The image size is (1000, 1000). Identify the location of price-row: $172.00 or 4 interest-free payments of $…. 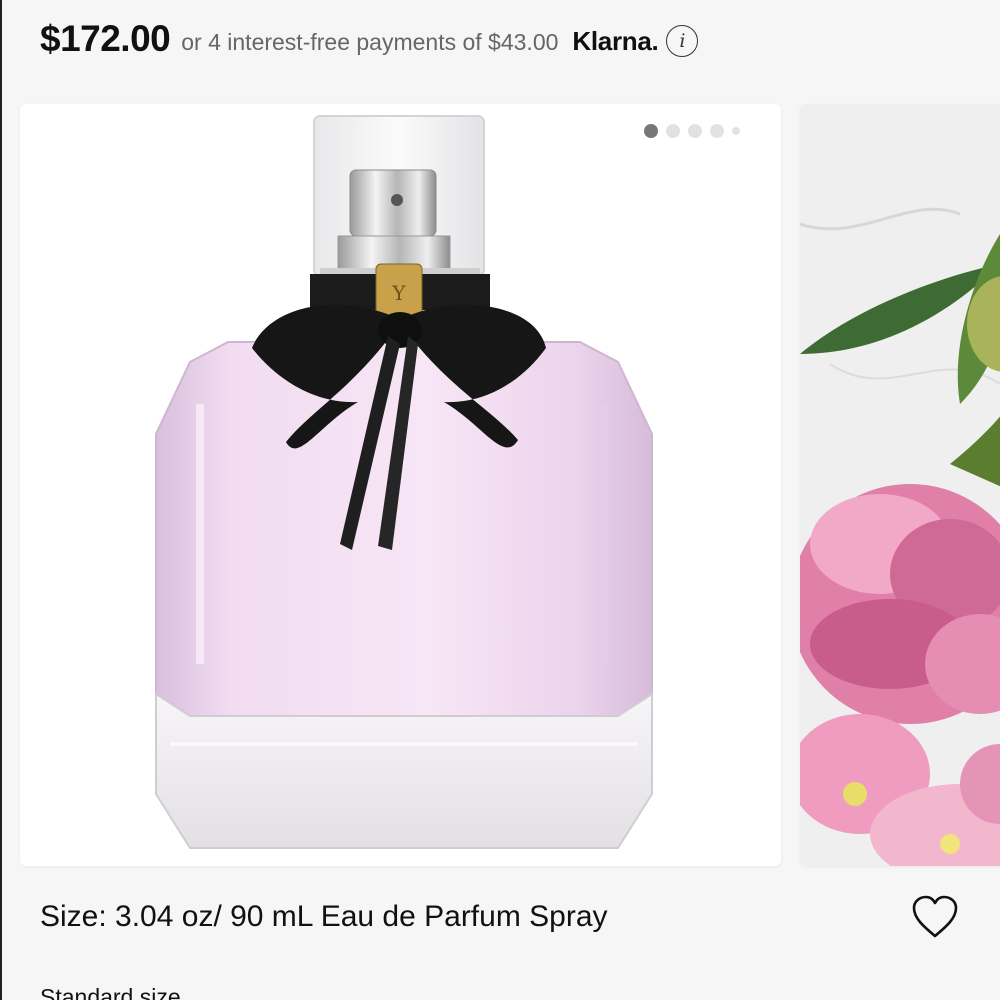
(369, 39).